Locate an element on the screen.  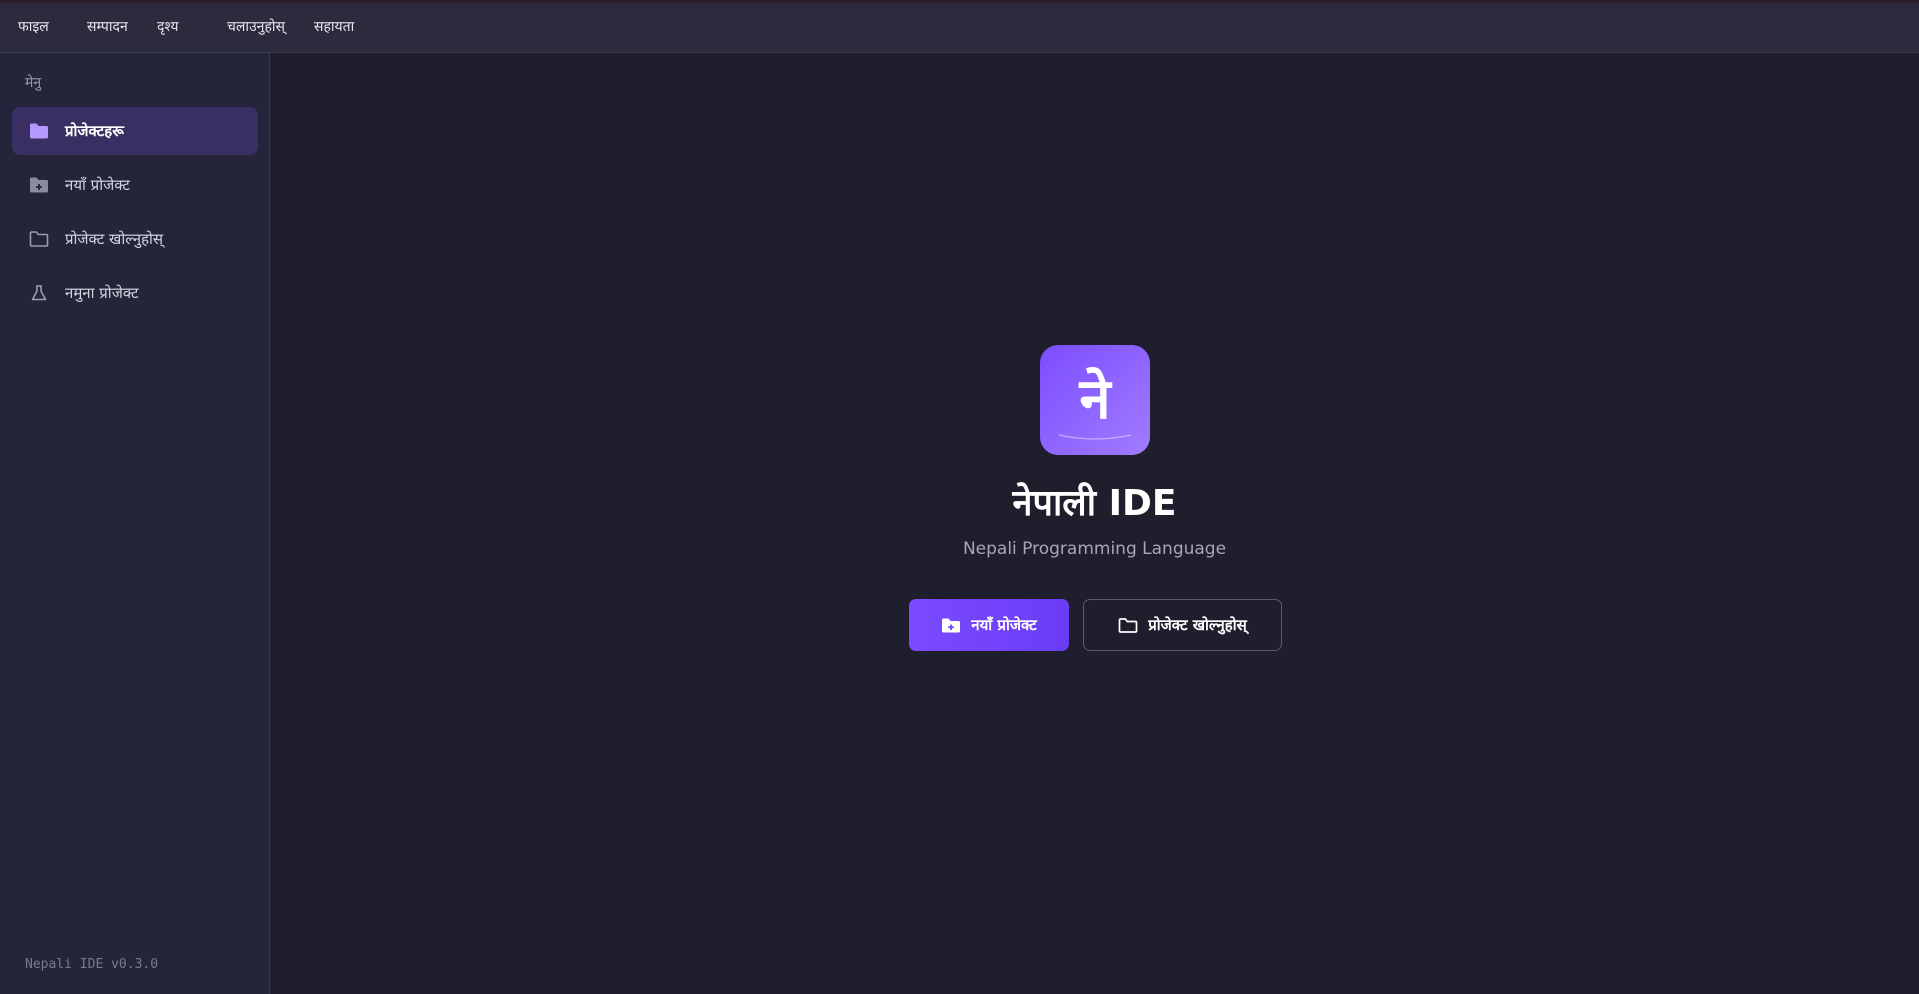
logo-arc-decoration is located at coordinates (1095, 437).